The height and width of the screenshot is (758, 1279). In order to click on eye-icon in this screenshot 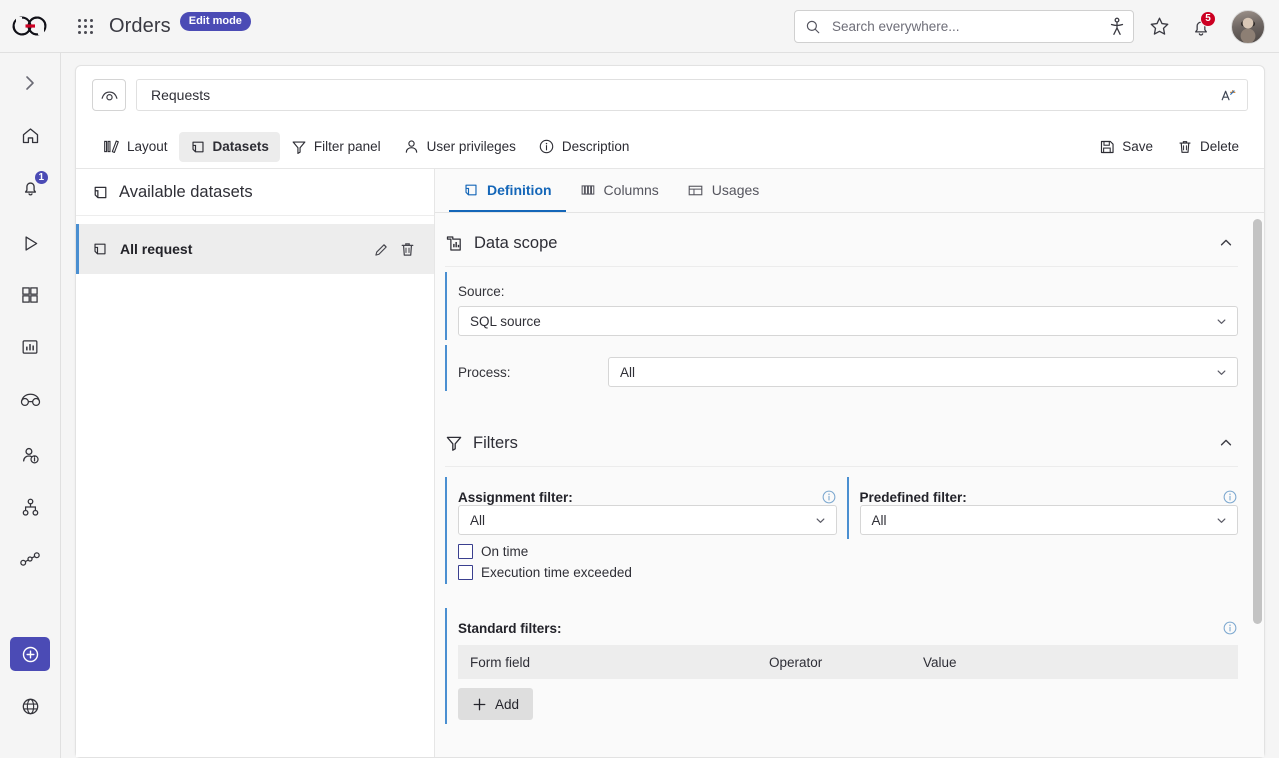, I will do `click(109, 95)`.